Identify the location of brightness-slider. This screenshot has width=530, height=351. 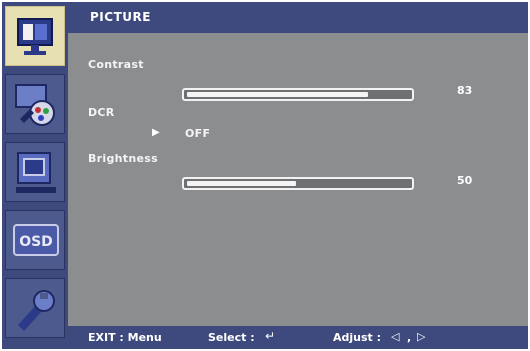
(298, 183).